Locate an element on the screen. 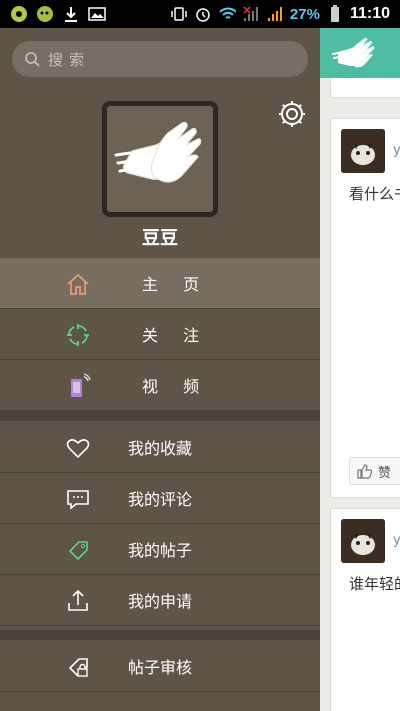 The image size is (400, 711). username: 豆豆 is located at coordinates (160, 238).